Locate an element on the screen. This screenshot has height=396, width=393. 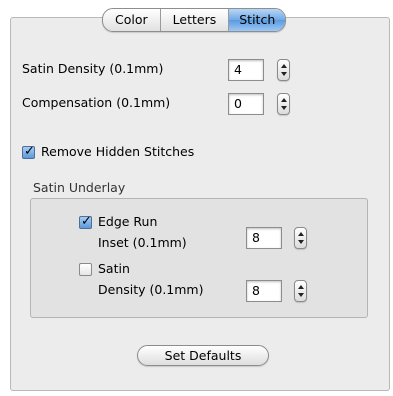
tab-letters: Letters is located at coordinates (194, 20).